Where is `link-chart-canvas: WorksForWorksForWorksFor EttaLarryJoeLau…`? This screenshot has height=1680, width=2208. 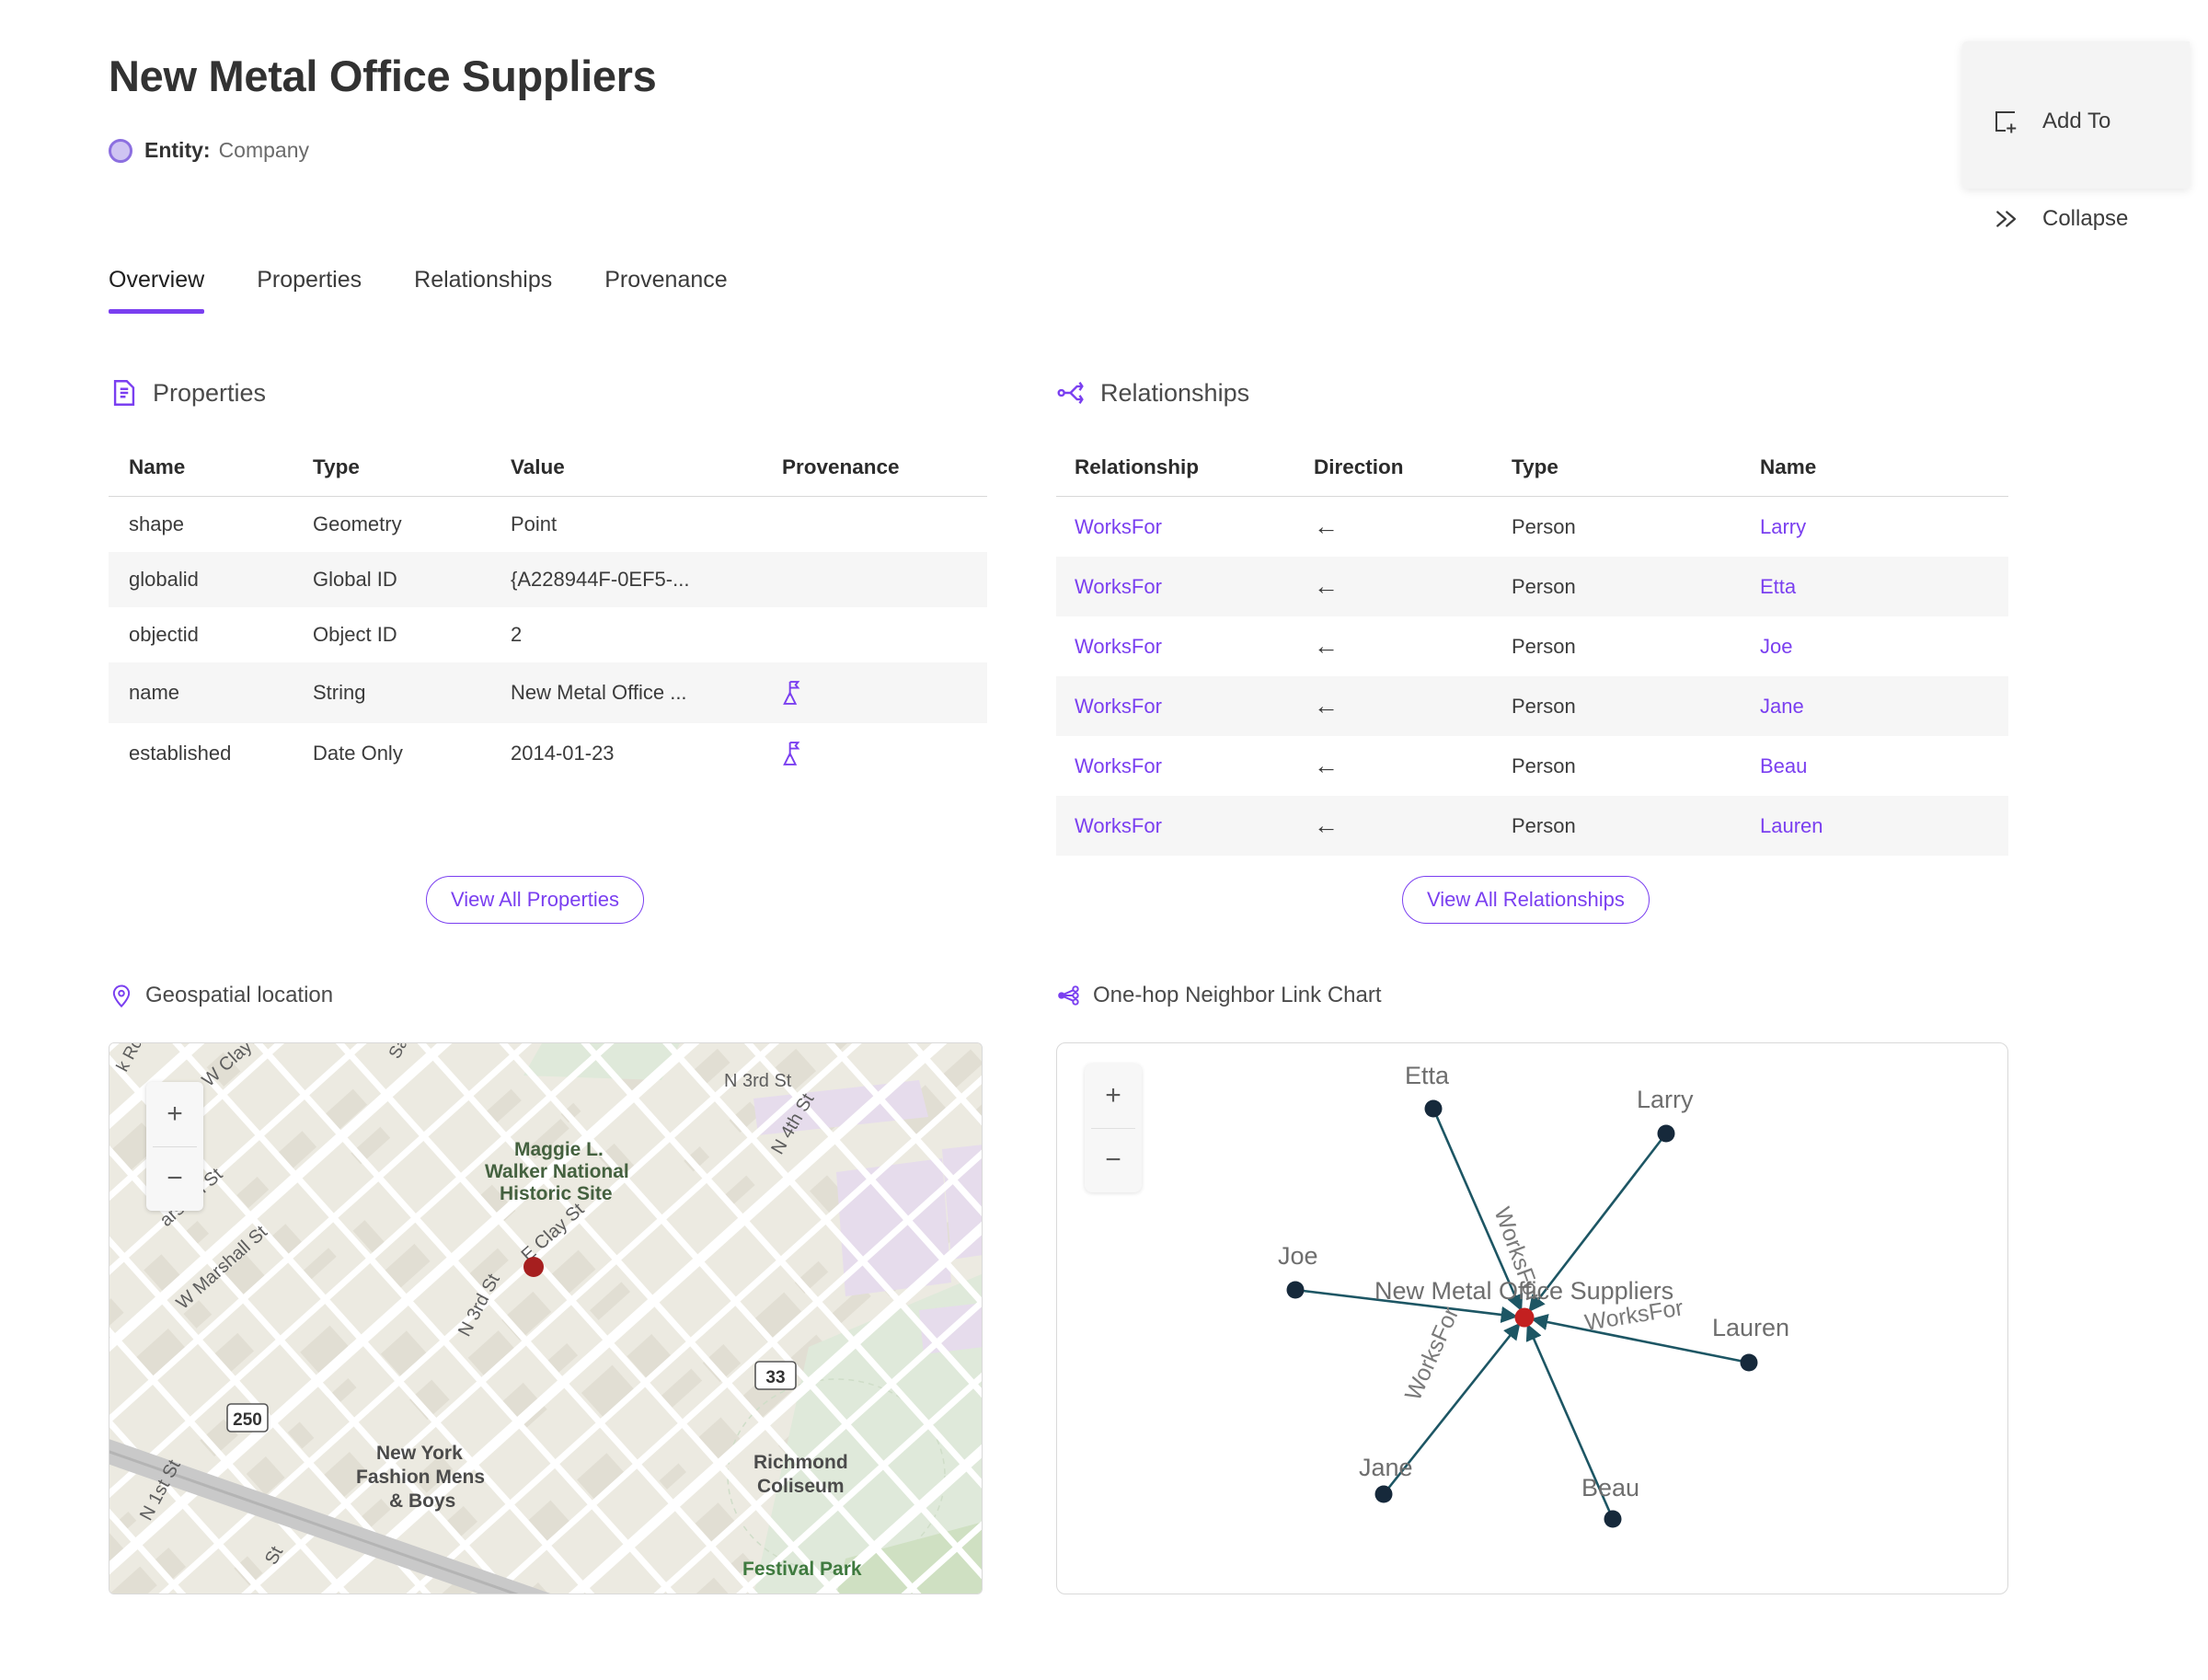 link-chart-canvas: WorksForWorksForWorksFor EttaLarryJoeLau… is located at coordinates (1532, 1318).